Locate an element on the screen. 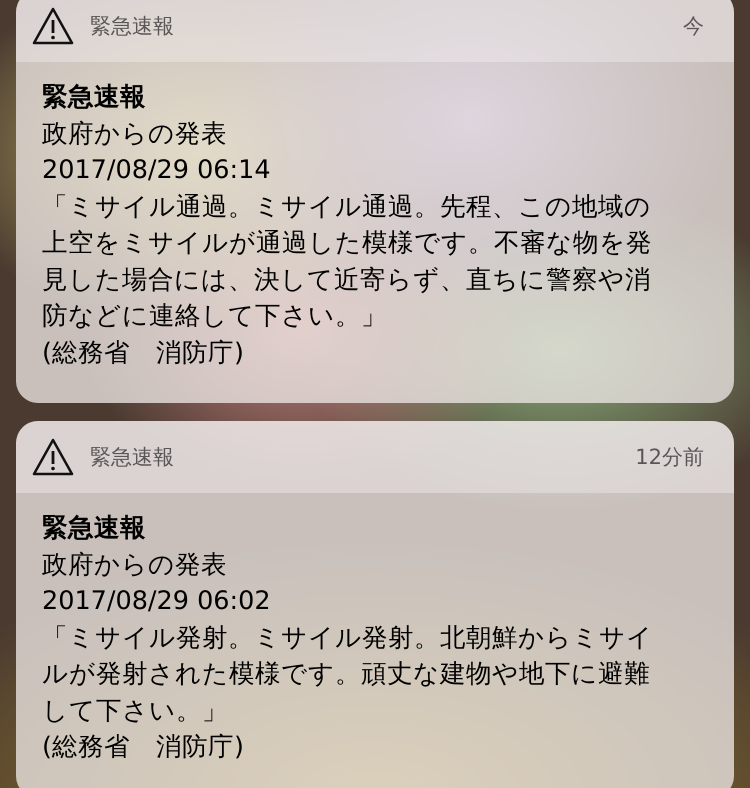  message-line: ルが発射された模様です。頑丈な建物や地下に避難 is located at coordinates (346, 674).